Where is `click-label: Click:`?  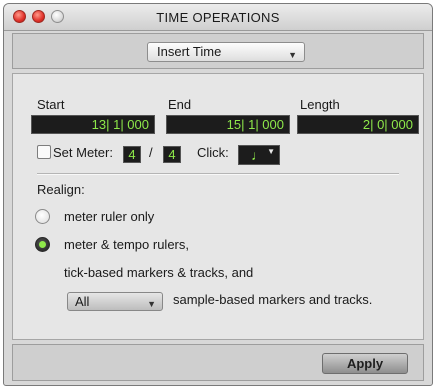
click-label: Click: is located at coordinates (213, 152).